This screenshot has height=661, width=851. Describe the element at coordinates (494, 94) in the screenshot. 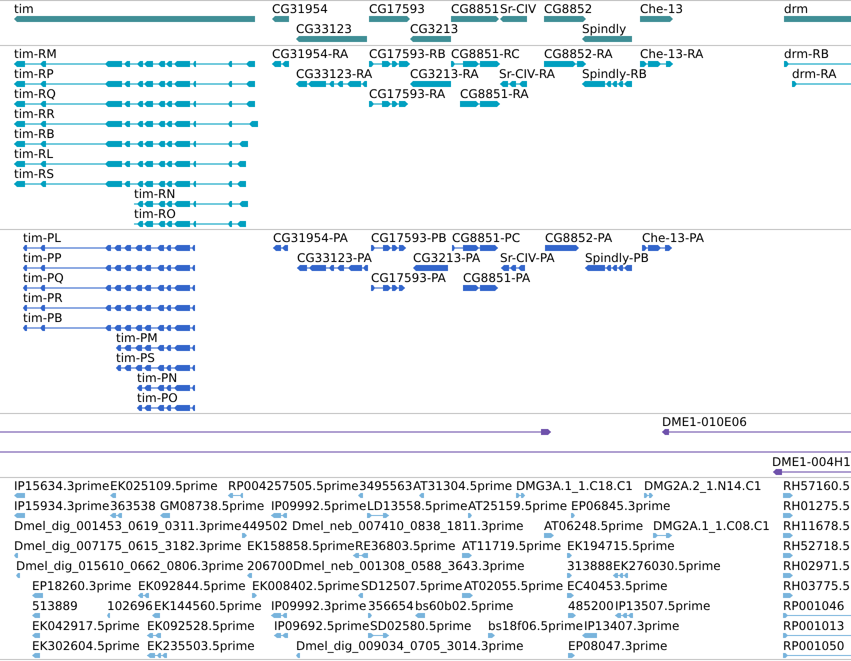

I see `feature-label: CG8851-RA` at that location.